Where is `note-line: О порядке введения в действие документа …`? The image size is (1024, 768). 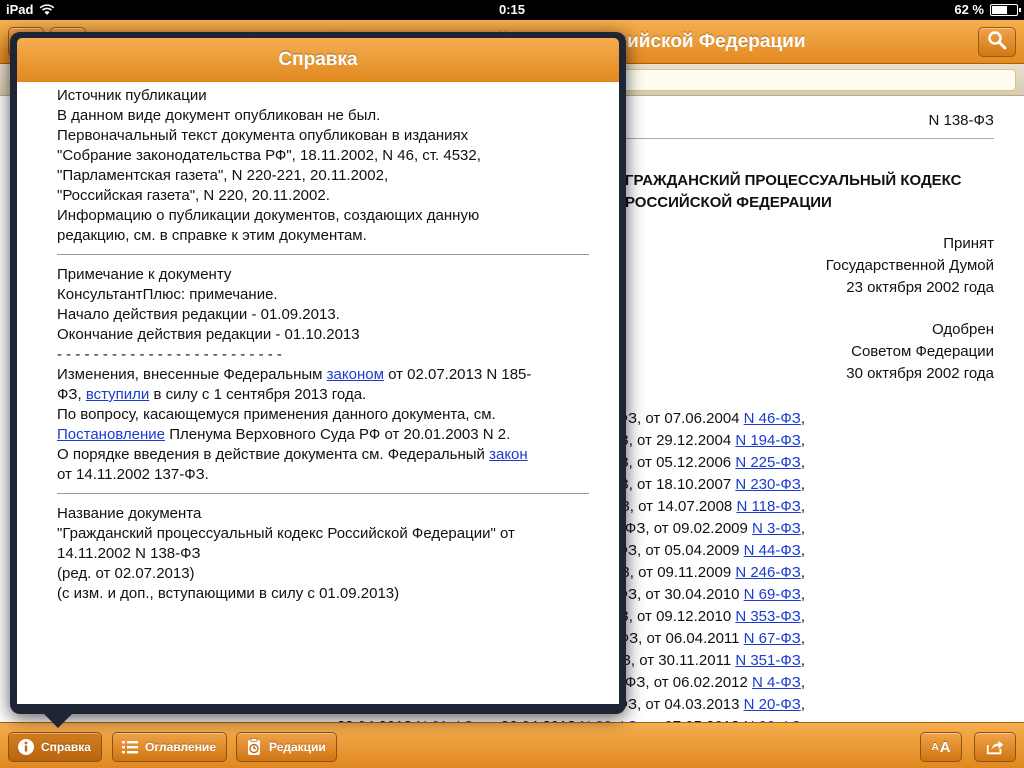
note-line: О порядке введения в действие документа … is located at coordinates (292, 454).